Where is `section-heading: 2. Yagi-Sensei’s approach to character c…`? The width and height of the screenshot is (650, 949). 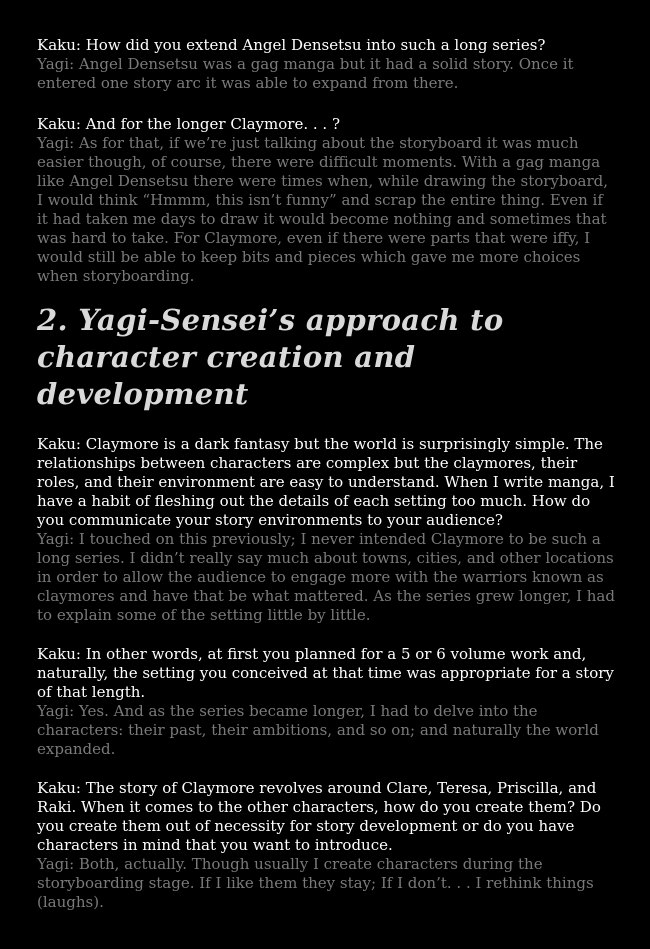
section-heading: 2. Yagi-Sensei’s approach to character c… is located at coordinates (270, 357).